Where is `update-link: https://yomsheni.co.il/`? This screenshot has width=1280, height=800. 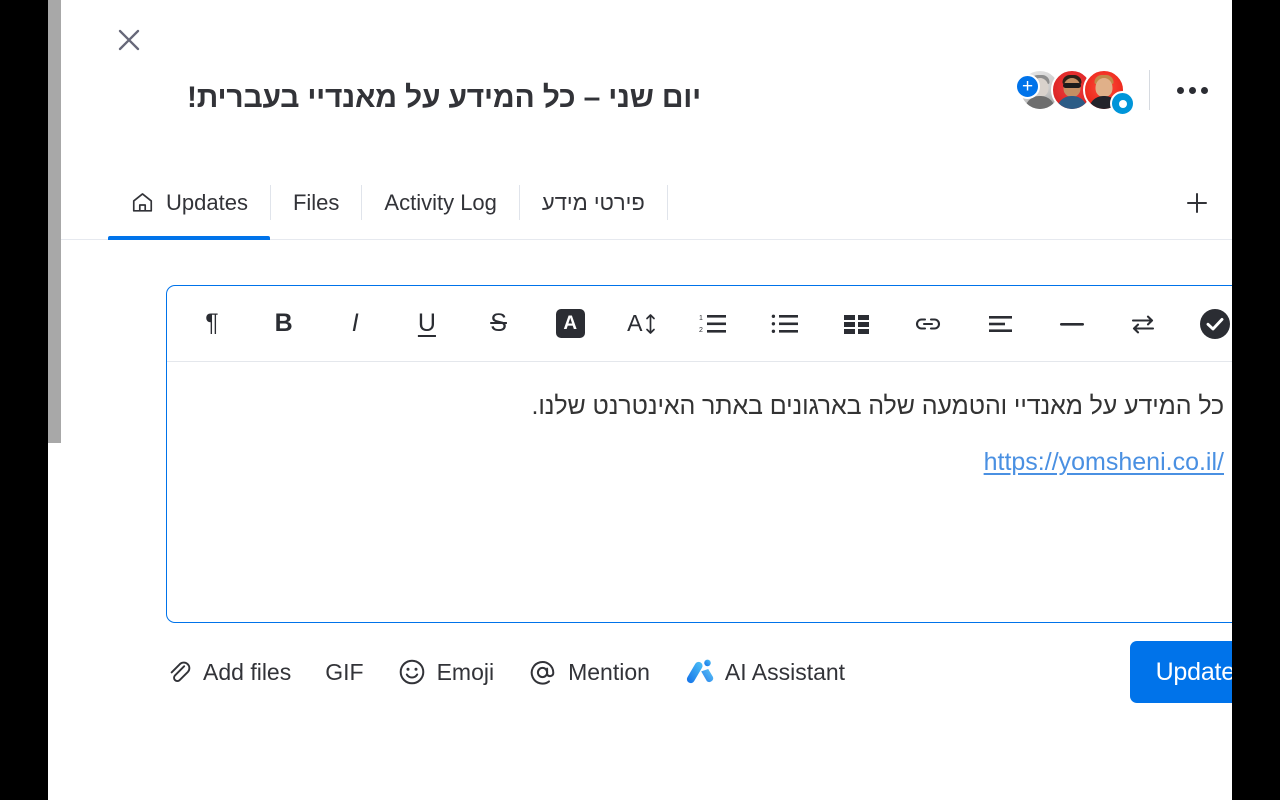
update-link: https://yomsheni.co.il/ is located at coordinates (1104, 462).